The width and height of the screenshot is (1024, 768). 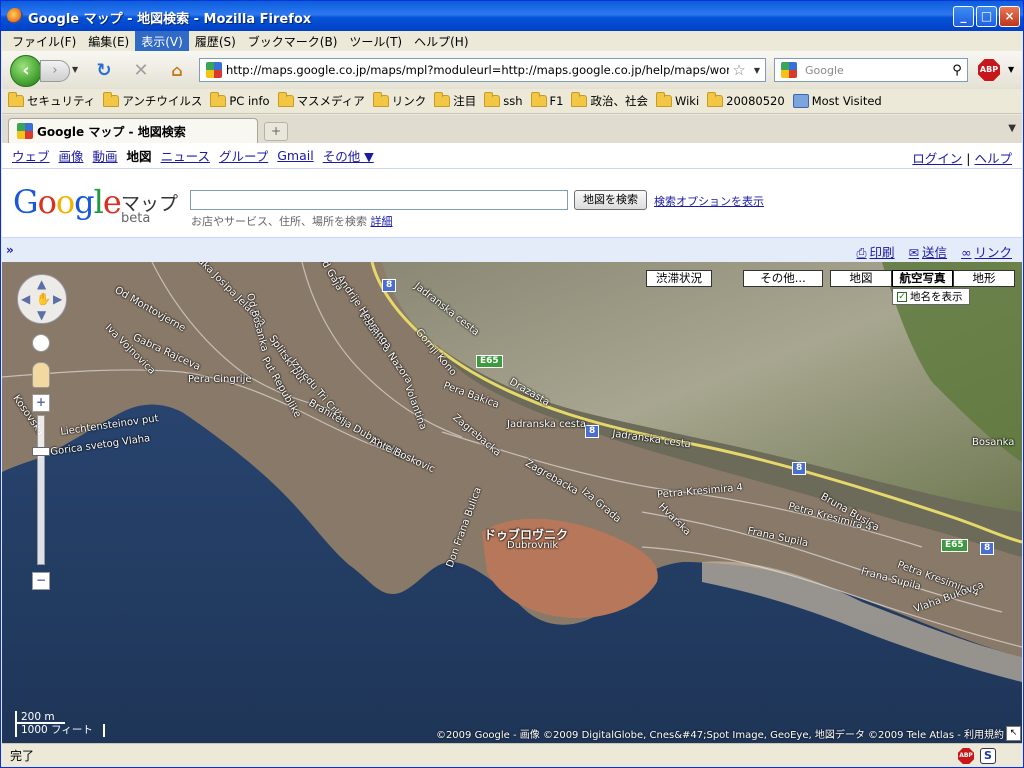 What do you see at coordinates (292, 221) in the screenshot?
I see `search-hint: お店やサービス、住所、場所を検索 詳細` at bounding box center [292, 221].